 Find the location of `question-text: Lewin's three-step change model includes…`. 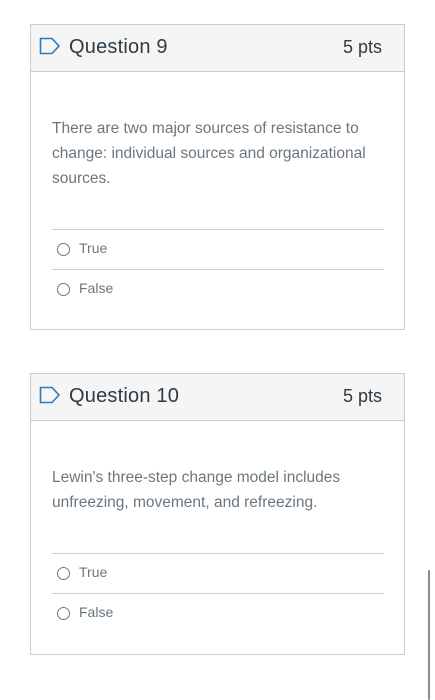

question-text: Lewin's three-step change model includes… is located at coordinates (196, 490).